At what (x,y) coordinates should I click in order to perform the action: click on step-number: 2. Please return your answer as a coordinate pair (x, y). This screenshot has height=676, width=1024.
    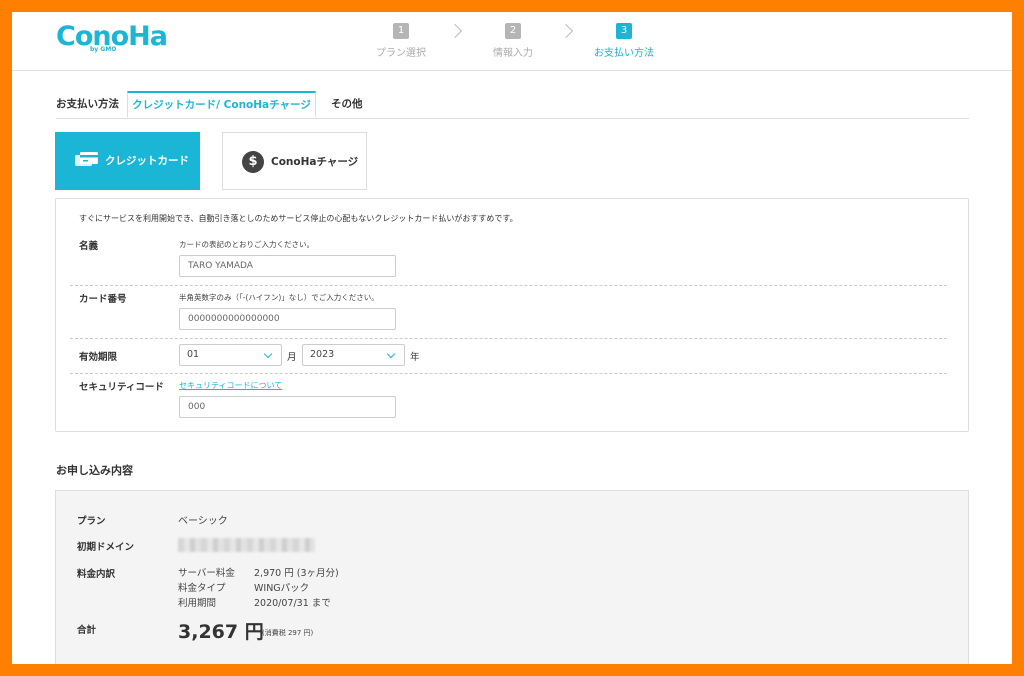
    Looking at the image, I should click on (513, 31).